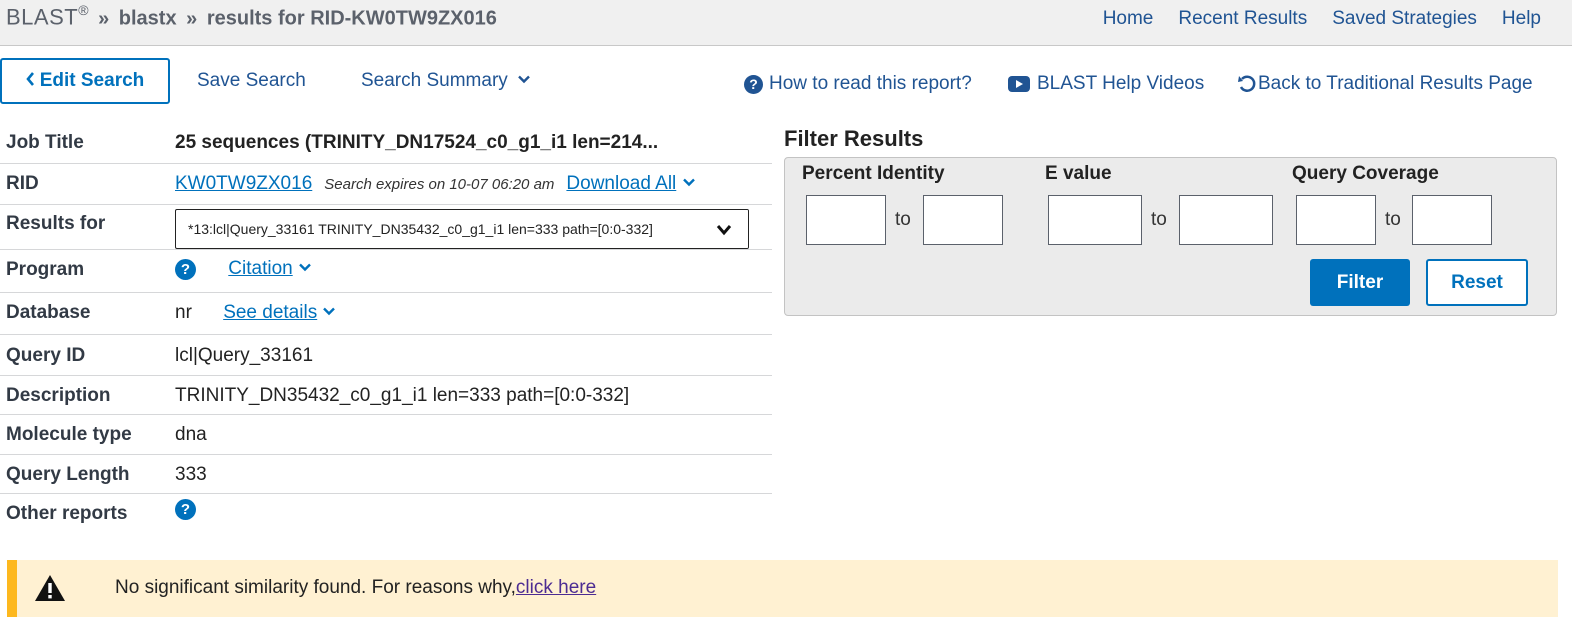 This screenshot has height=637, width=1572. What do you see at coordinates (386, 271) in the screenshot?
I see `row-program: Program ? Citation` at bounding box center [386, 271].